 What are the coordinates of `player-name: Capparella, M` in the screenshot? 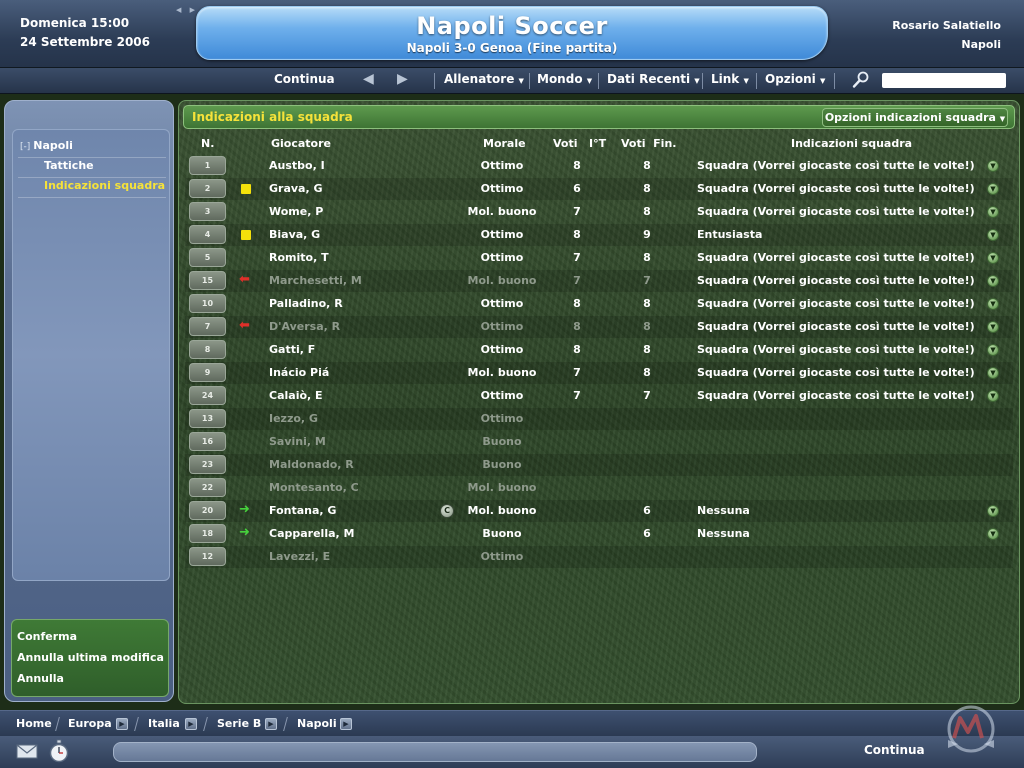 It's located at (311, 533).